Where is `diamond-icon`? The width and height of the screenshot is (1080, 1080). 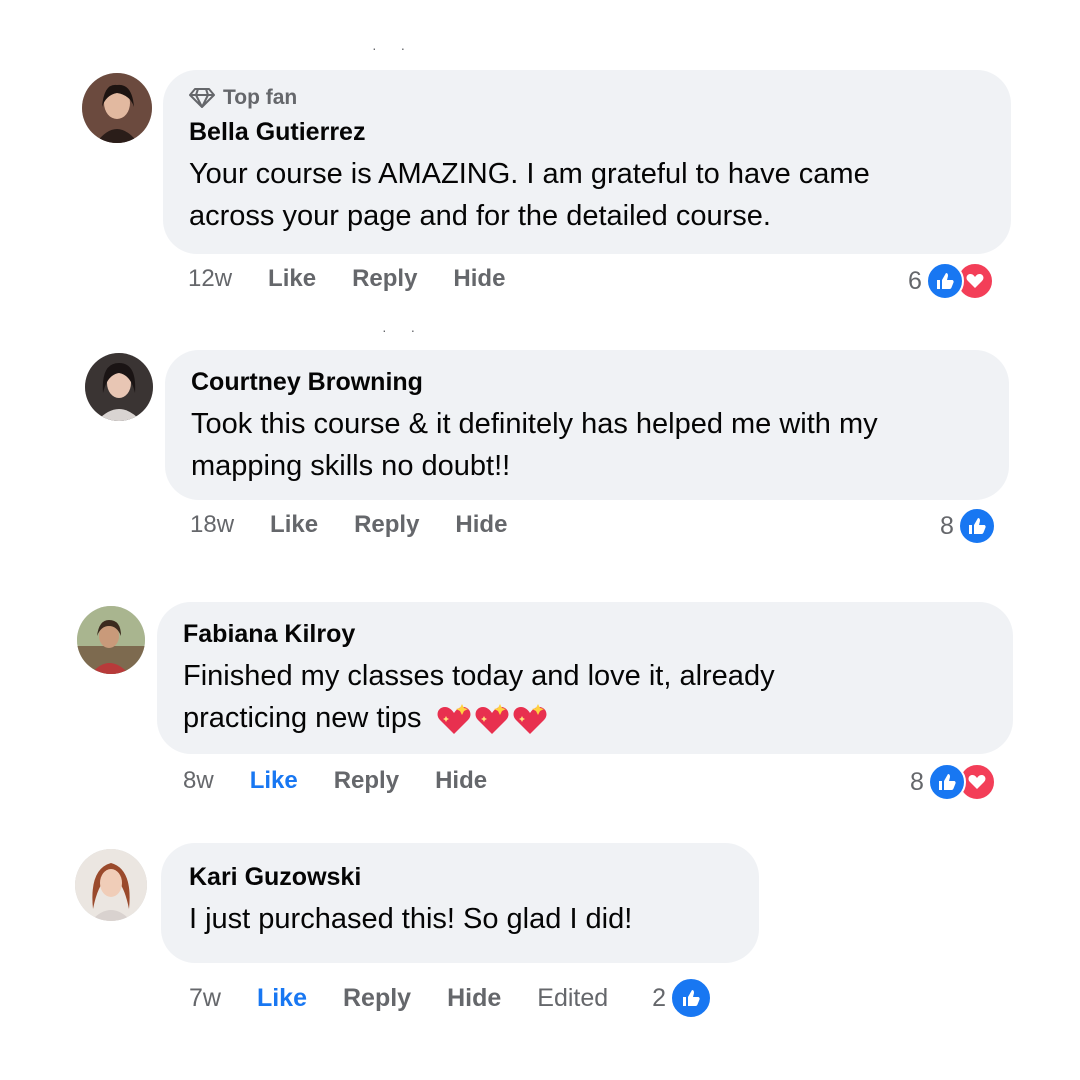 diamond-icon is located at coordinates (202, 98).